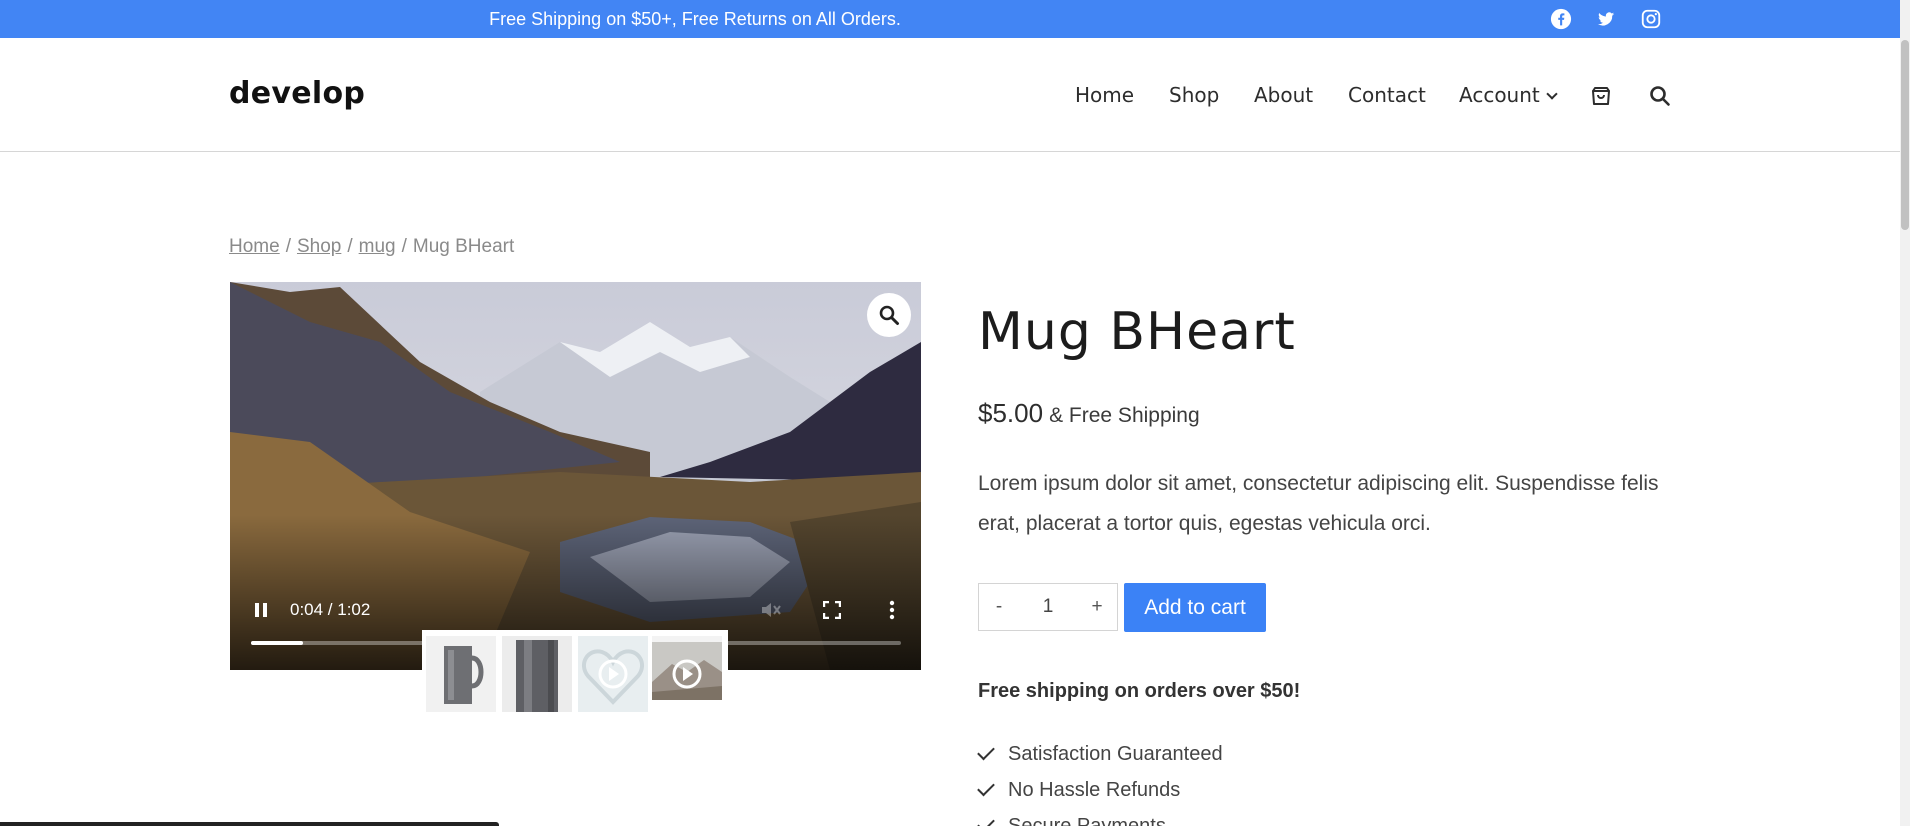 The image size is (1910, 826). I want to click on instagram-icon, so click(1651, 19).